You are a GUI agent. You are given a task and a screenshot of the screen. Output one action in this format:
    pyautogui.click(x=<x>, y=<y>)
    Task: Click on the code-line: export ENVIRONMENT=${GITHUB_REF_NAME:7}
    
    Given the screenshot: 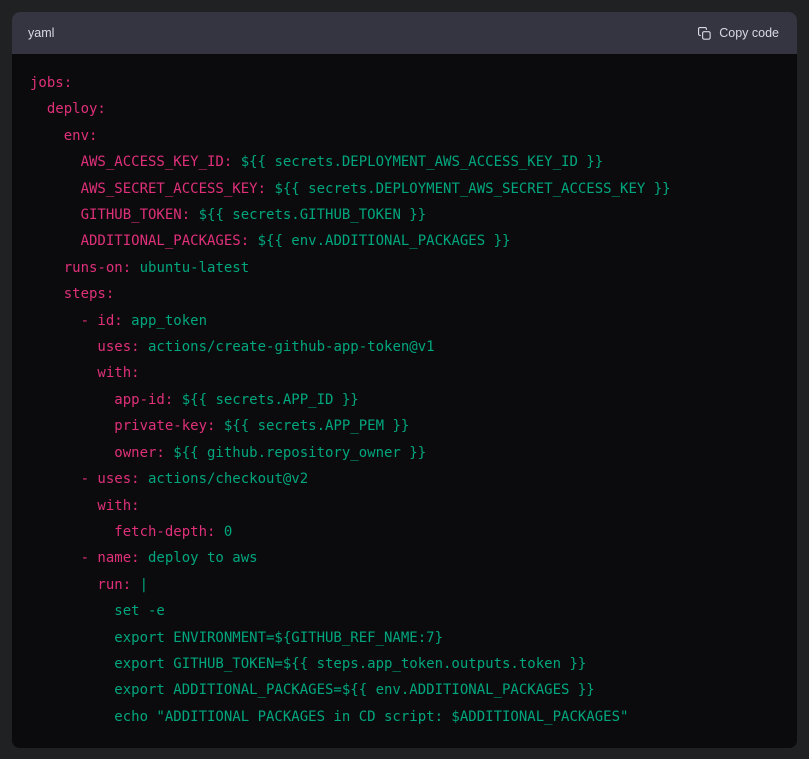 What is the action you would take?
    pyautogui.click(x=237, y=637)
    